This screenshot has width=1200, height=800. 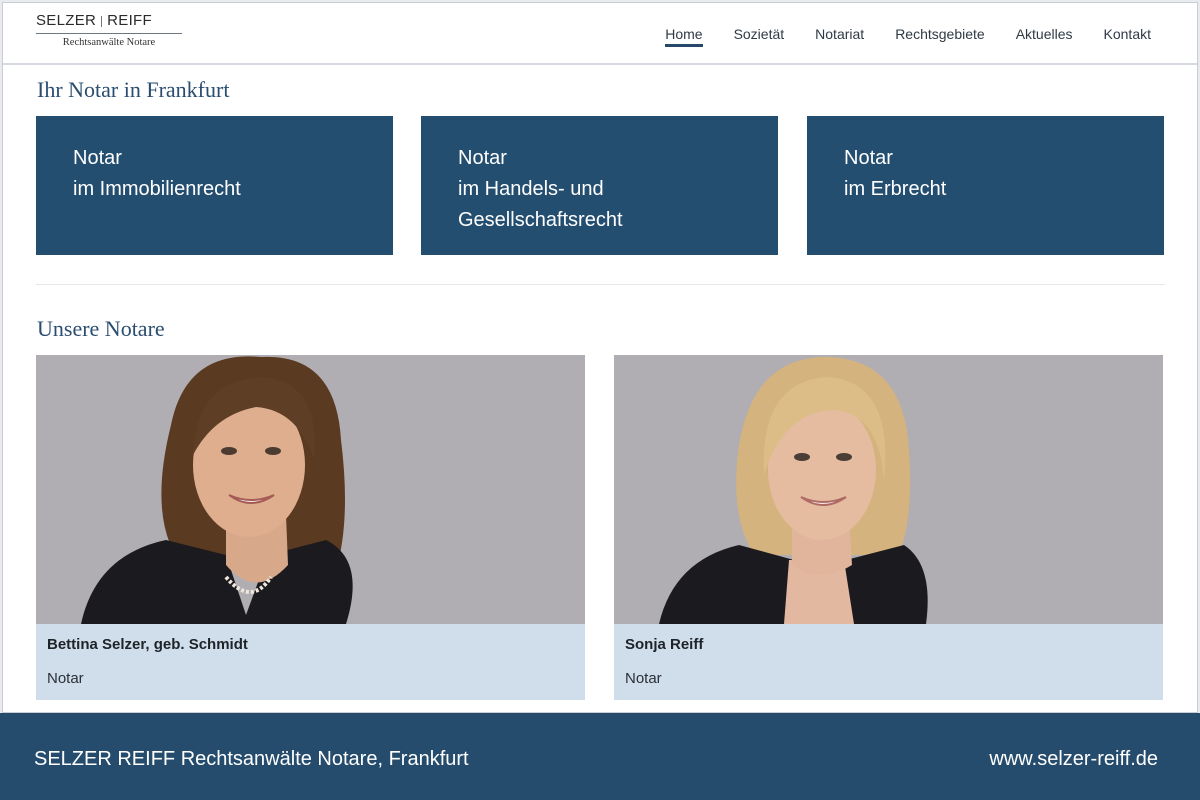 What do you see at coordinates (101, 328) in the screenshot?
I see `team-heading: Unsere Notare` at bounding box center [101, 328].